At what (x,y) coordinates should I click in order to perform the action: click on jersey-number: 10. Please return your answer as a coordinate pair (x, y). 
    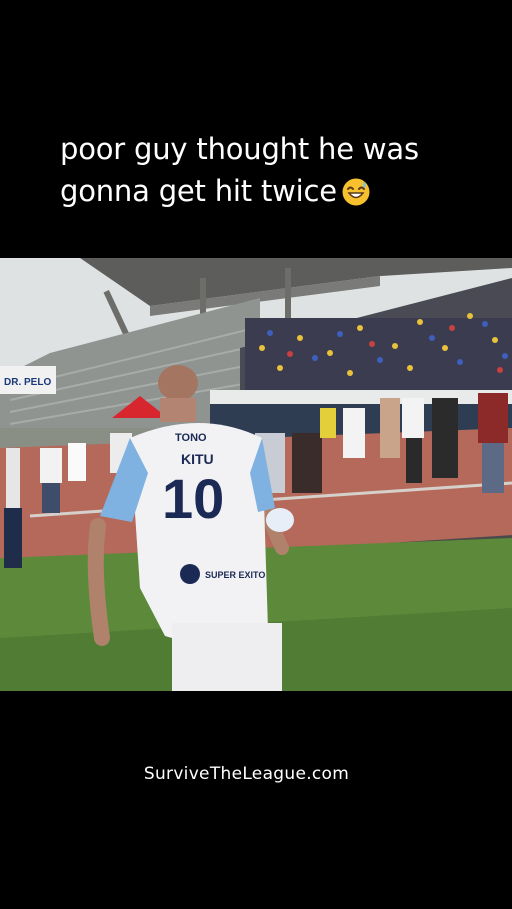
    Looking at the image, I should click on (193, 498).